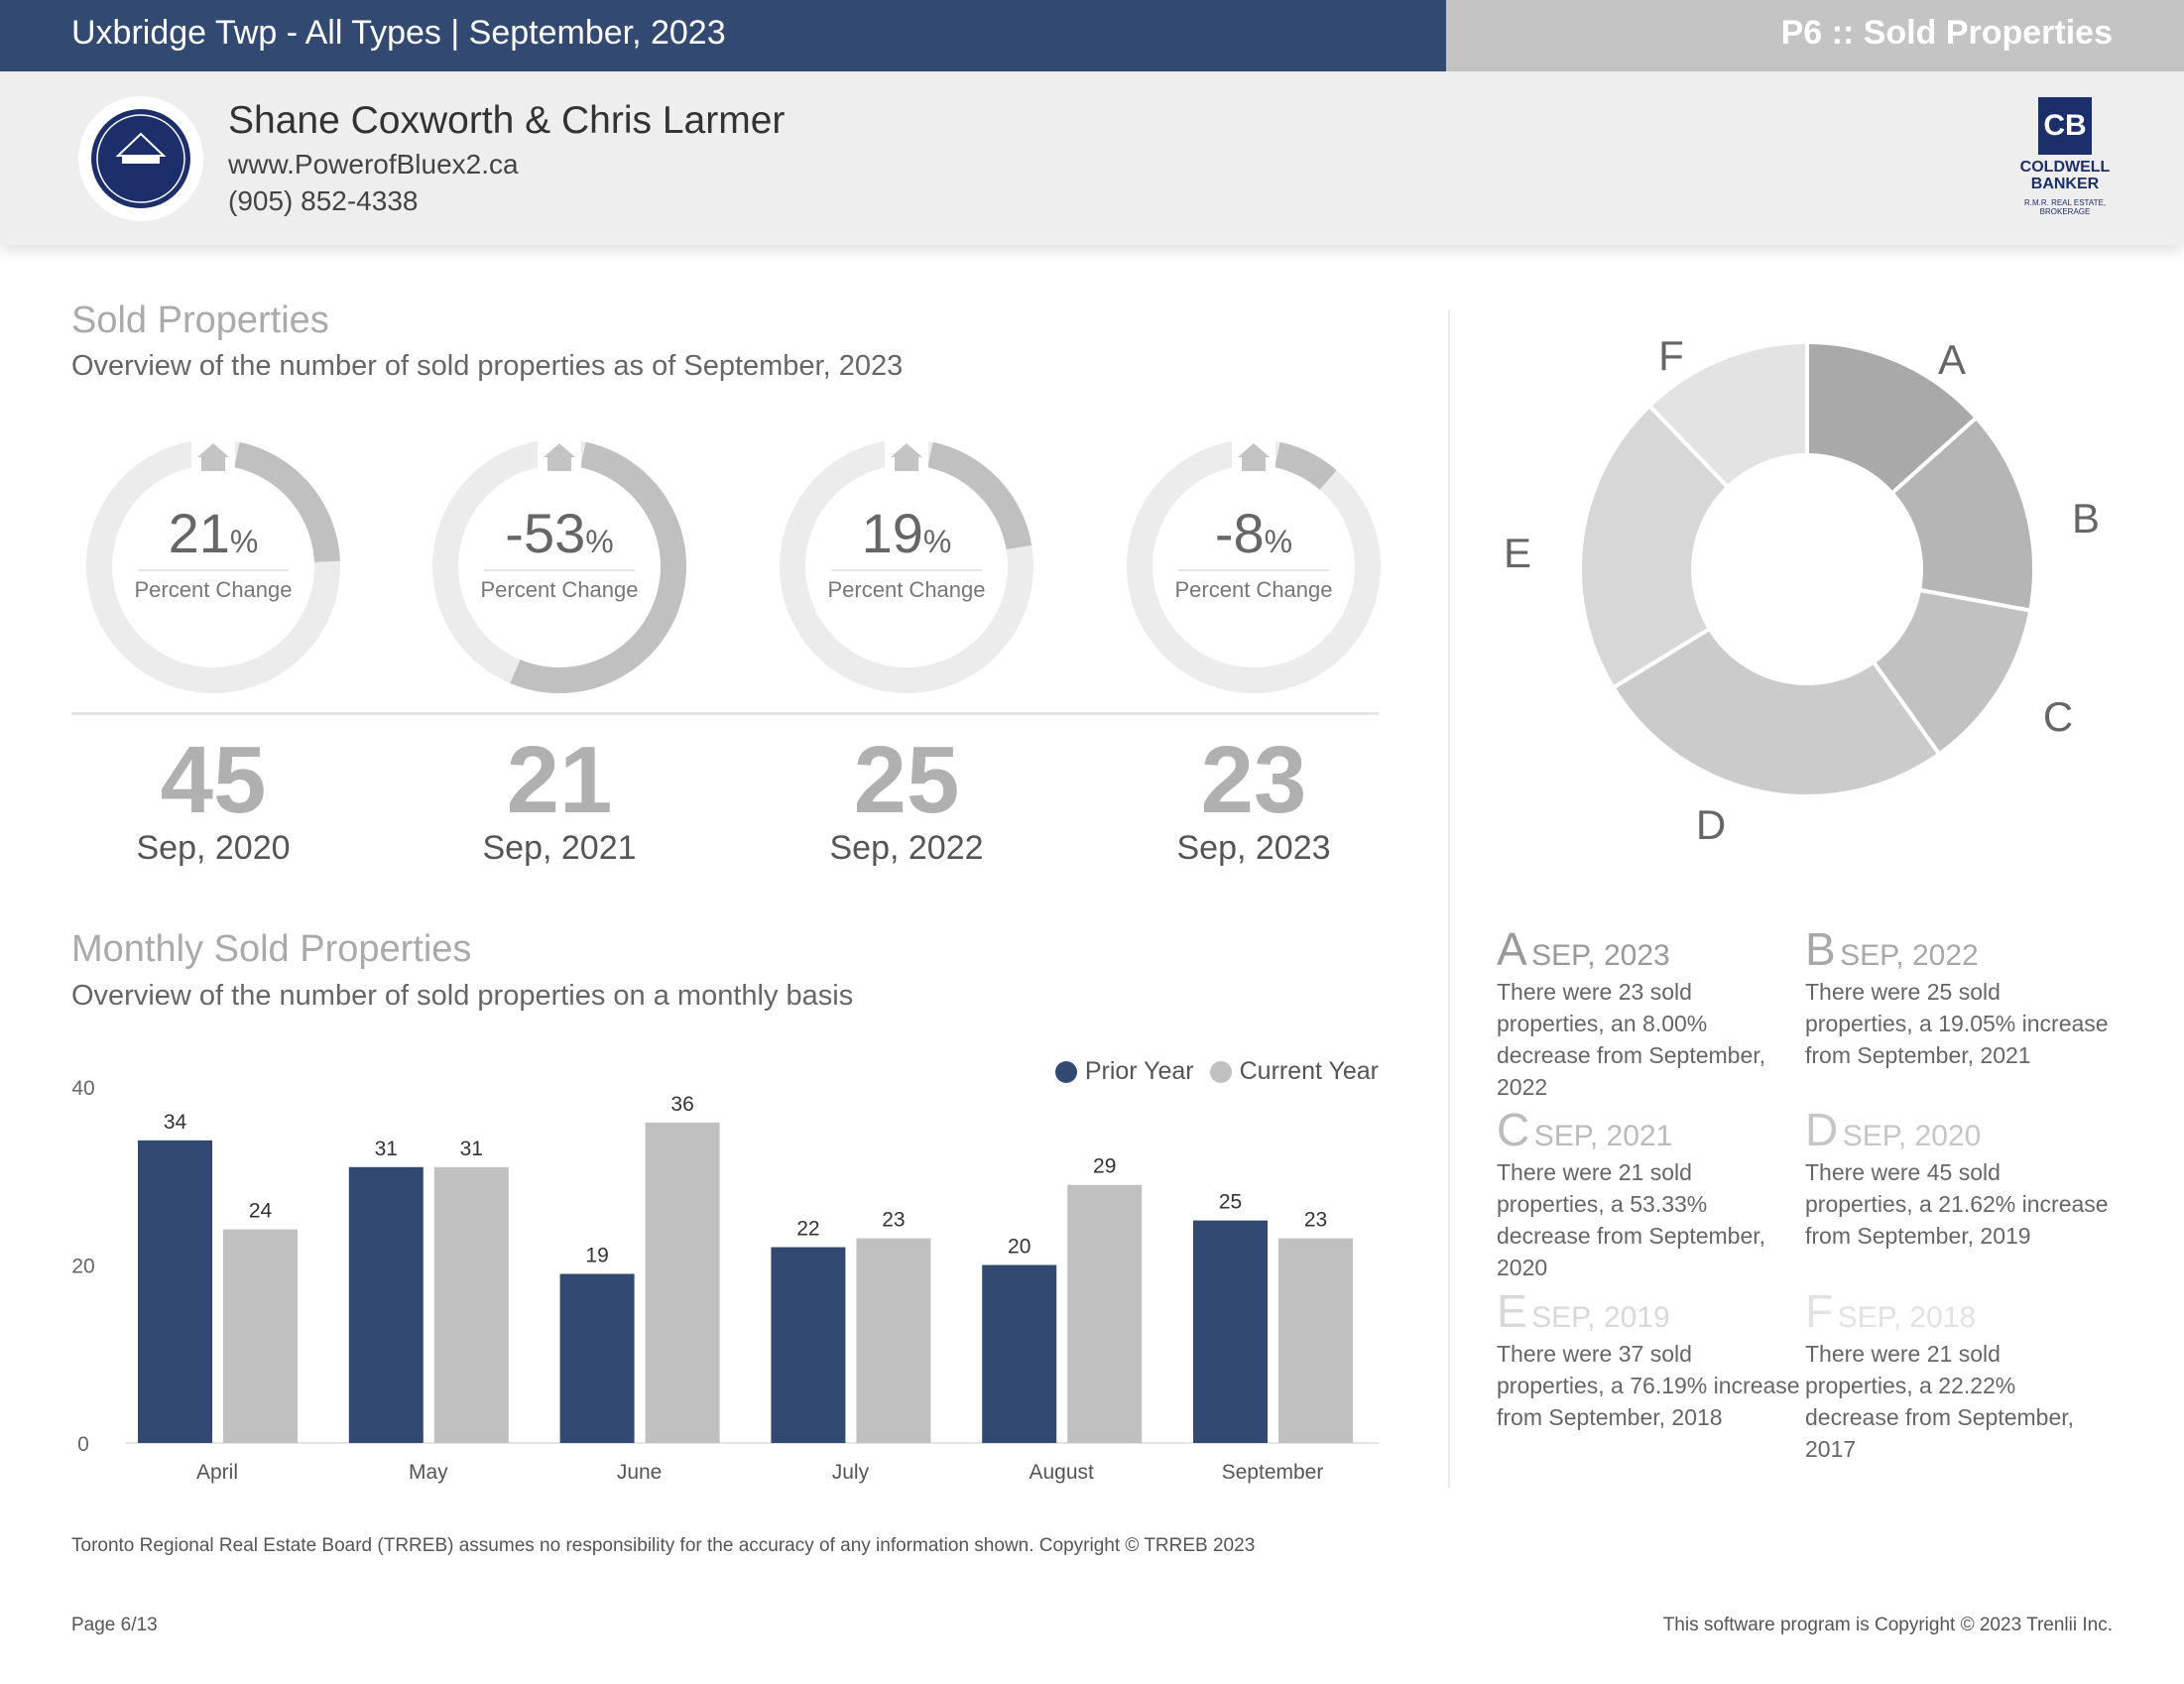 The width and height of the screenshot is (2184, 1684). What do you see at coordinates (640, 1472) in the screenshot?
I see `x-tick-label: June` at bounding box center [640, 1472].